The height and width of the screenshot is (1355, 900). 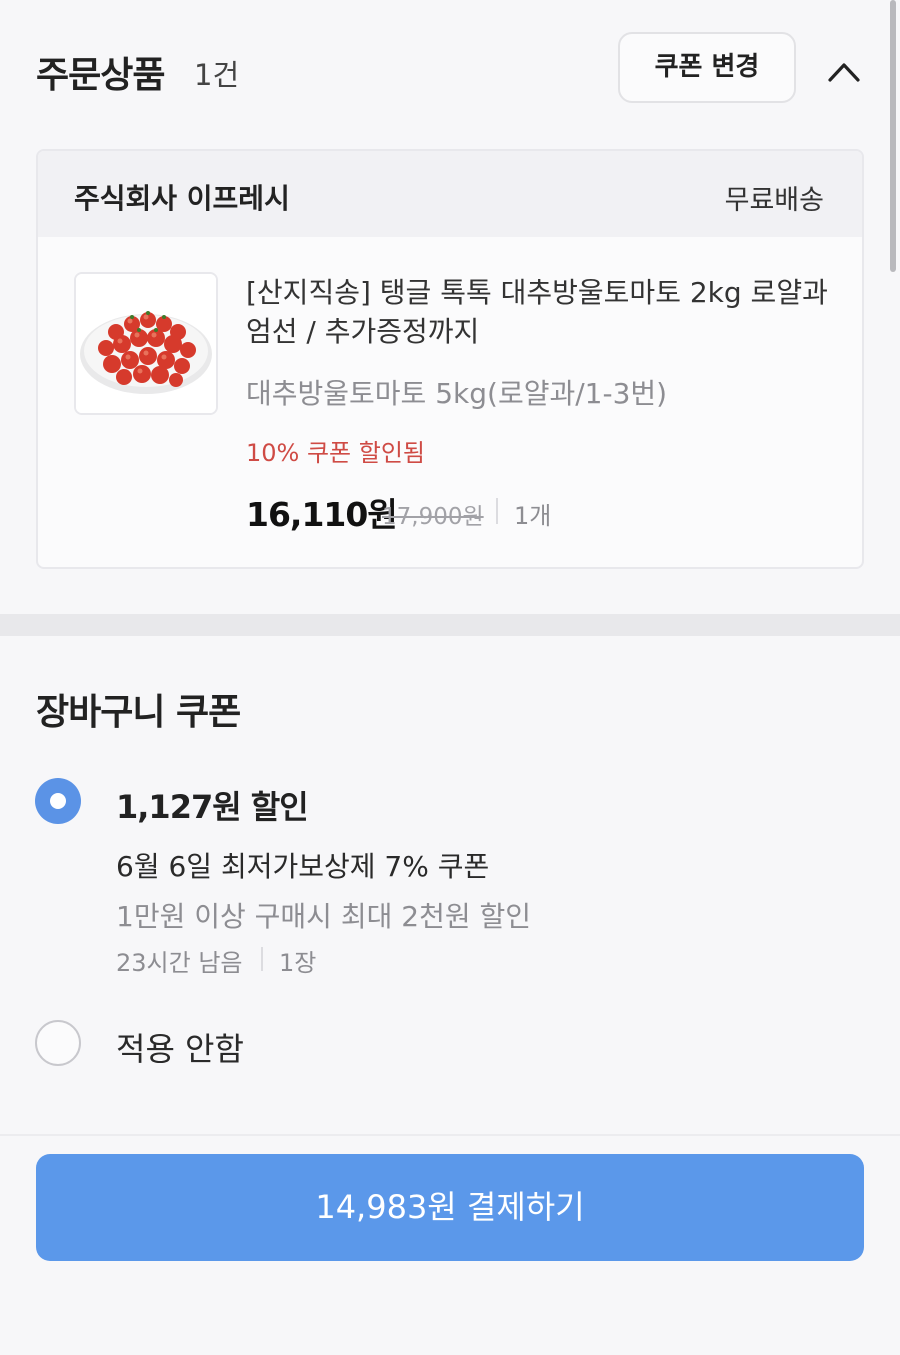 I want to click on price-row: 16,110원 17,900원 1개, so click(x=526, y=511).